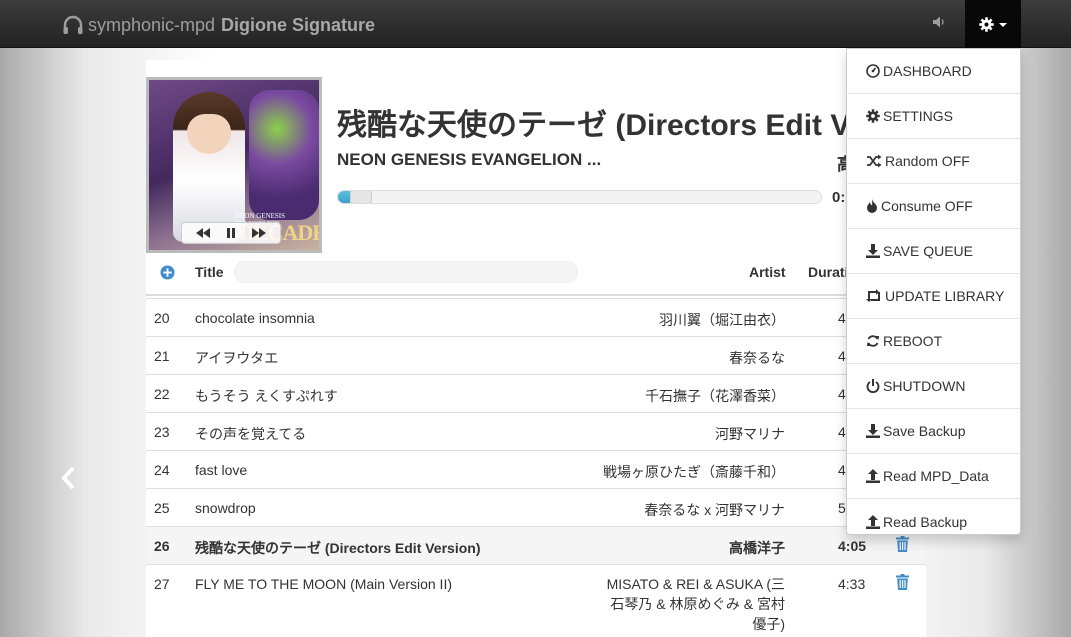 Image resolution: width=1071 pixels, height=637 pixels. What do you see at coordinates (694, 472) in the screenshot?
I see `row-artist: 戦場ヶ原ひたぎ（斎藤千和）` at bounding box center [694, 472].